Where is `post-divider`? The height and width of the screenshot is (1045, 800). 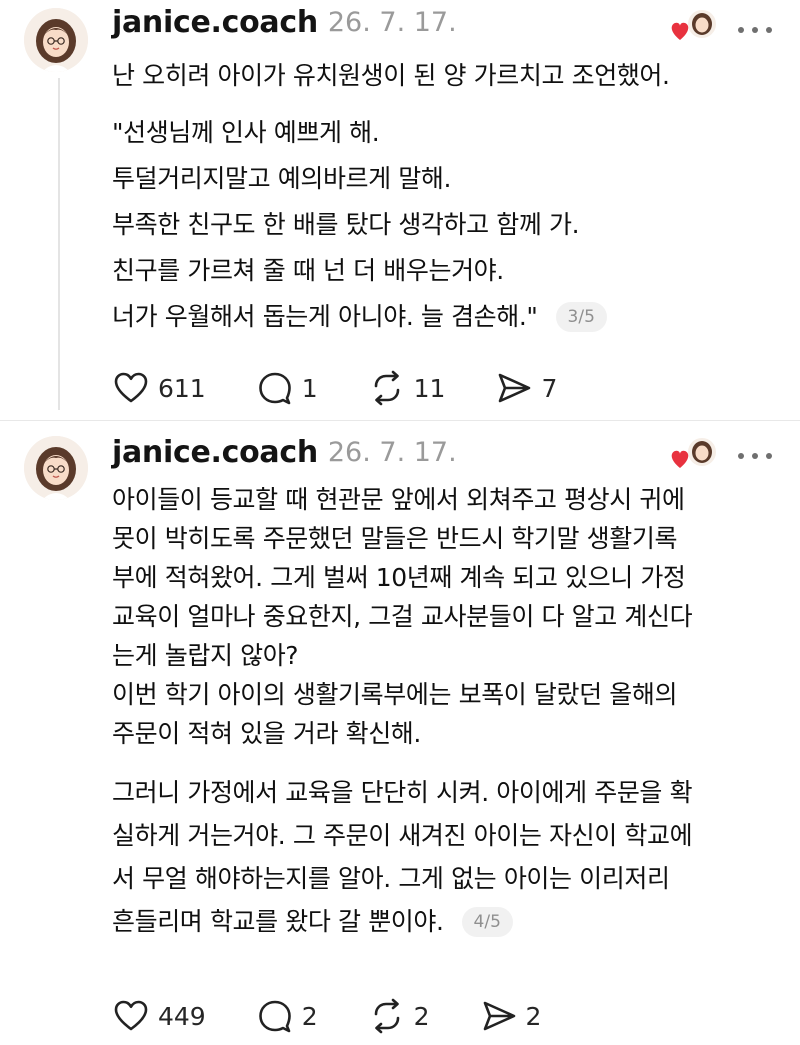
post-divider is located at coordinates (400, 420).